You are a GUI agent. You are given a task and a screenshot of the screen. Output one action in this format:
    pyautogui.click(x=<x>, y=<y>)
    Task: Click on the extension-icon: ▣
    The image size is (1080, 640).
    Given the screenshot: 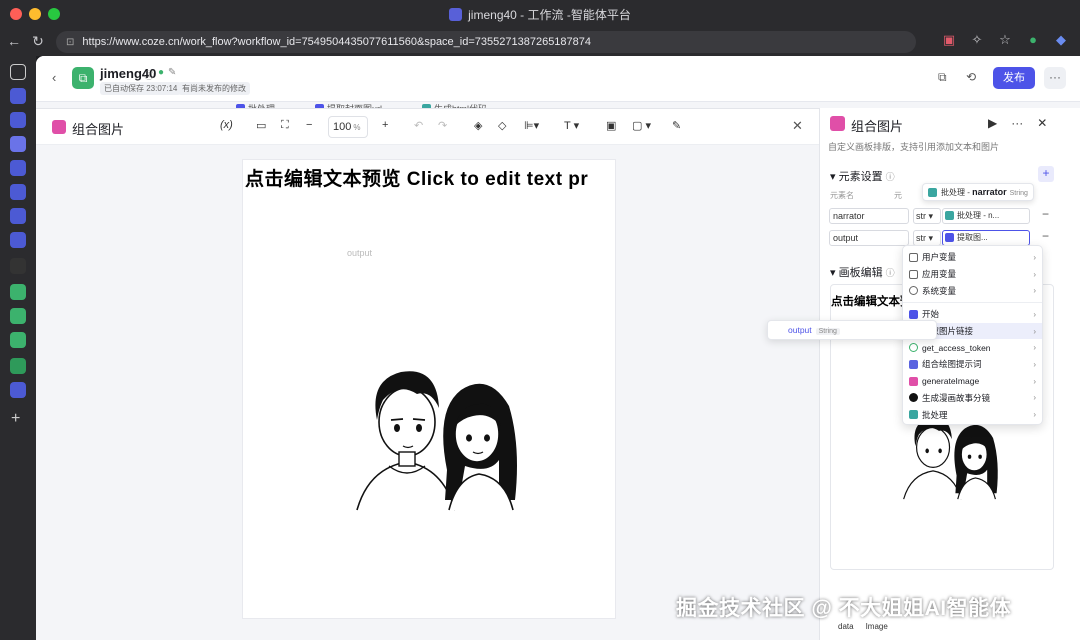 What is the action you would take?
    pyautogui.click(x=949, y=40)
    